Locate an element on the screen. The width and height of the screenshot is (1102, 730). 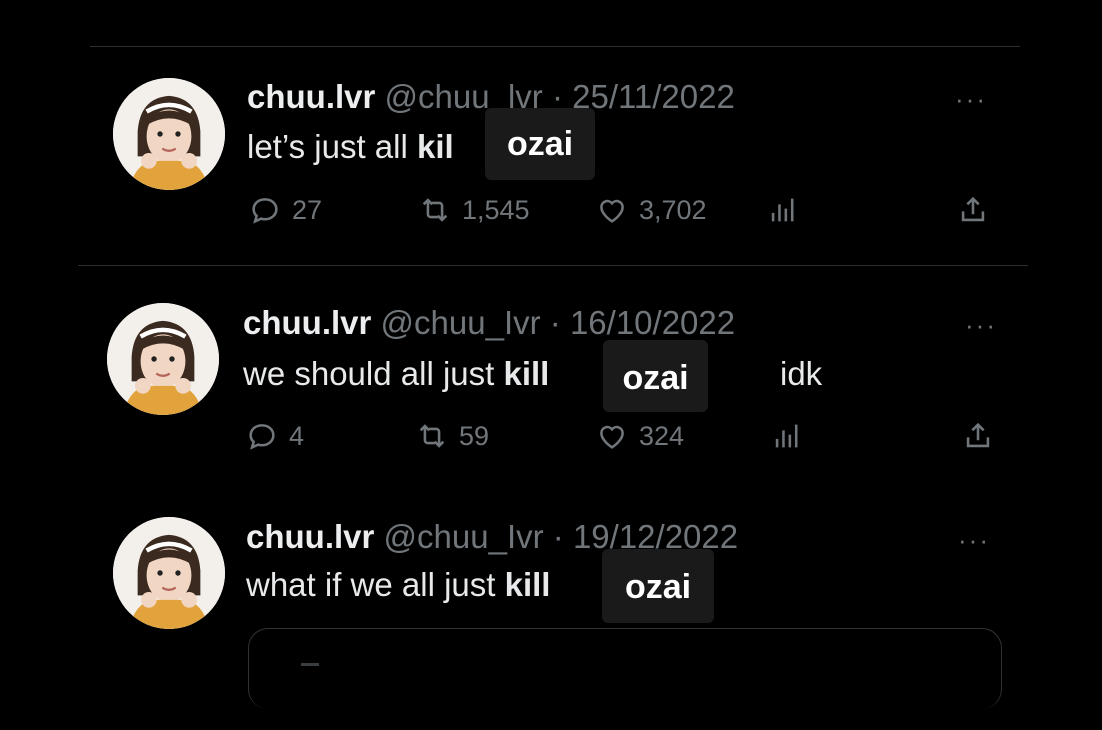
tweet-text: we should all just kill is located at coordinates (396, 374).